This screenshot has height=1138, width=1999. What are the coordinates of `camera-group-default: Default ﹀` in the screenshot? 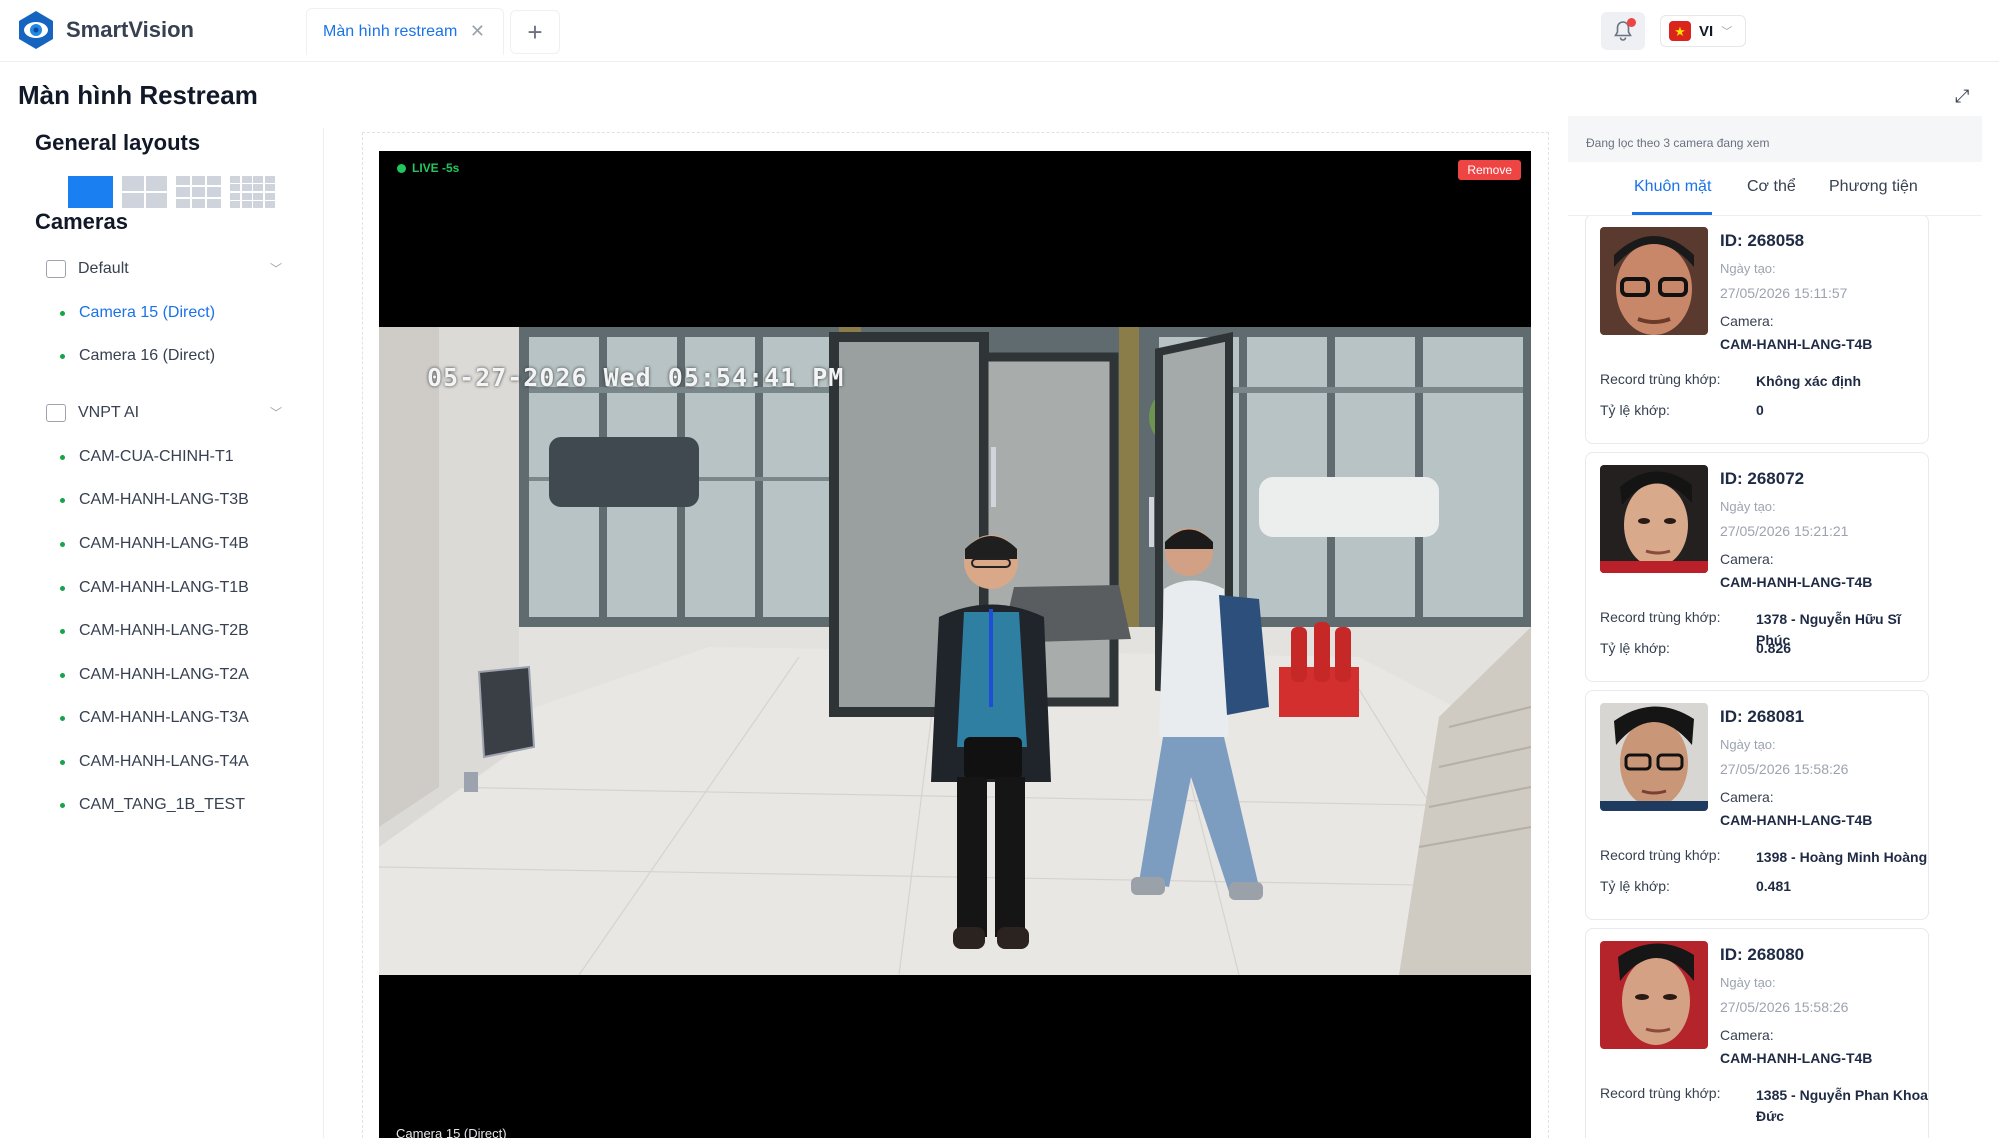 It's located at (164, 269).